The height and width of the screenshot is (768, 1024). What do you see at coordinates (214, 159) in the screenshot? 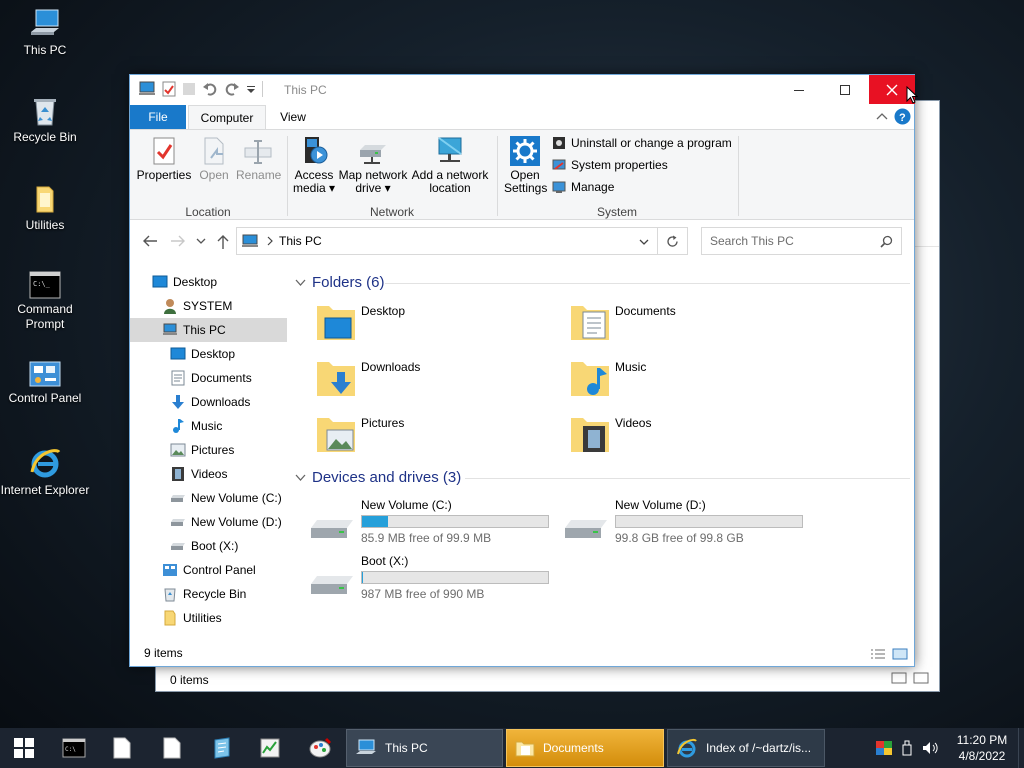
I see `open-button: Open` at bounding box center [214, 159].